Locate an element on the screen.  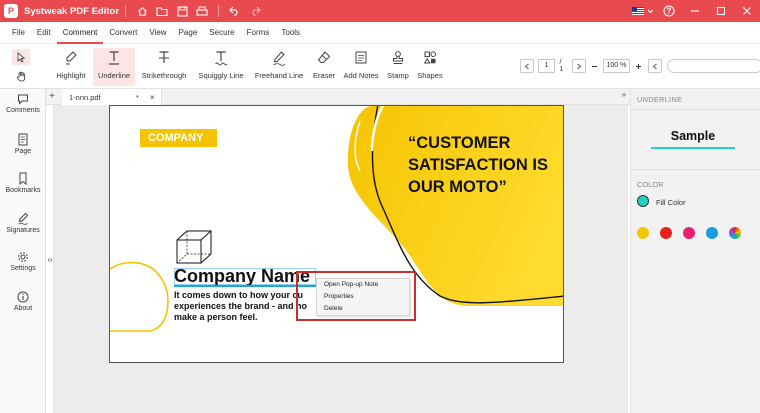
tool-strikethrough: Strikethrough is located at coordinates (164, 67).